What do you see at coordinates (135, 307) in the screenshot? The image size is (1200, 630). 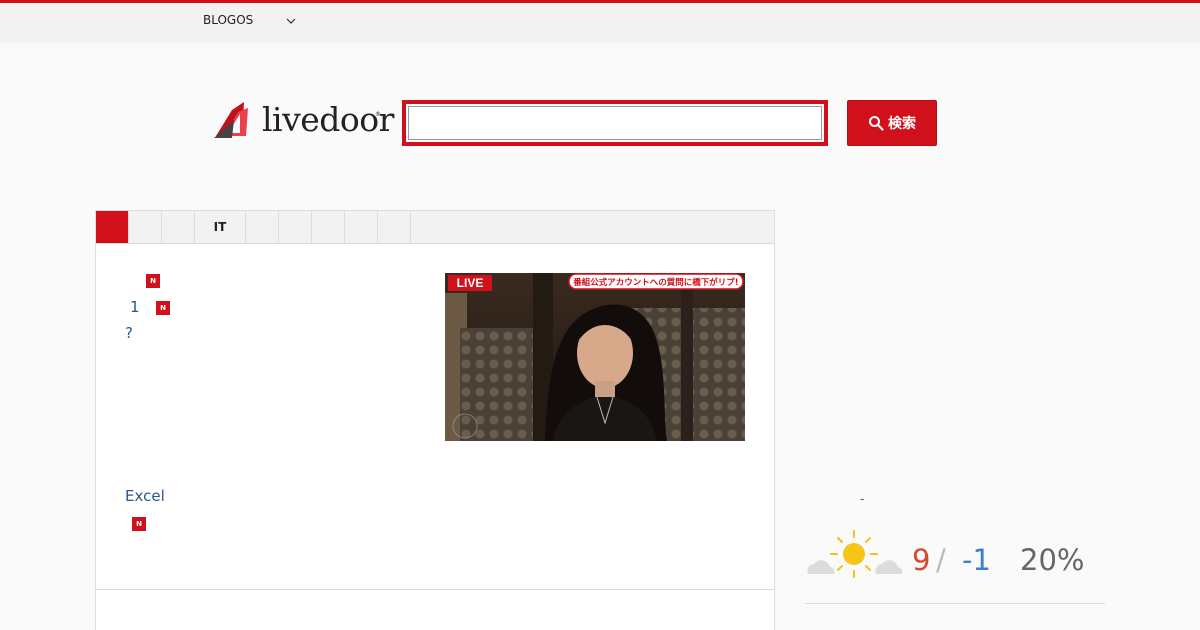 I see `news-item-2: 1` at bounding box center [135, 307].